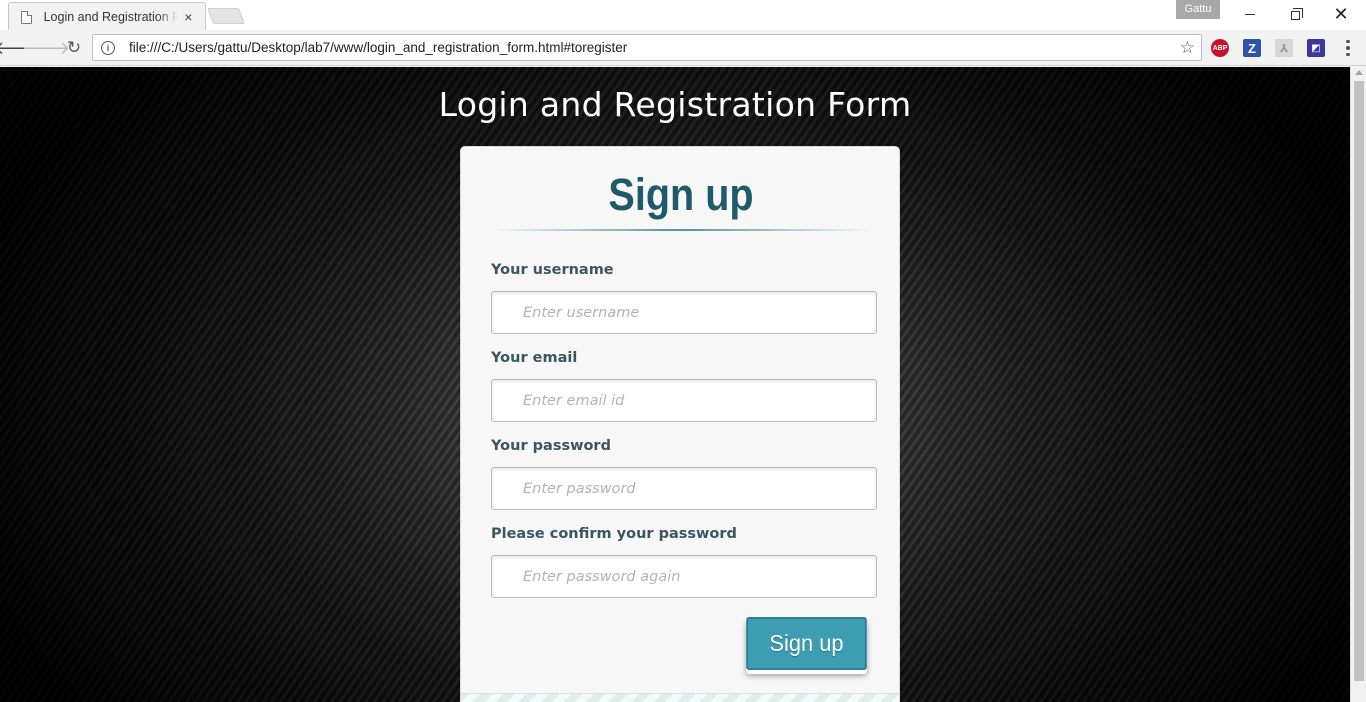 This screenshot has height=702, width=1366. Describe the element at coordinates (680, 697) in the screenshot. I see `card-footer-stripe` at that location.